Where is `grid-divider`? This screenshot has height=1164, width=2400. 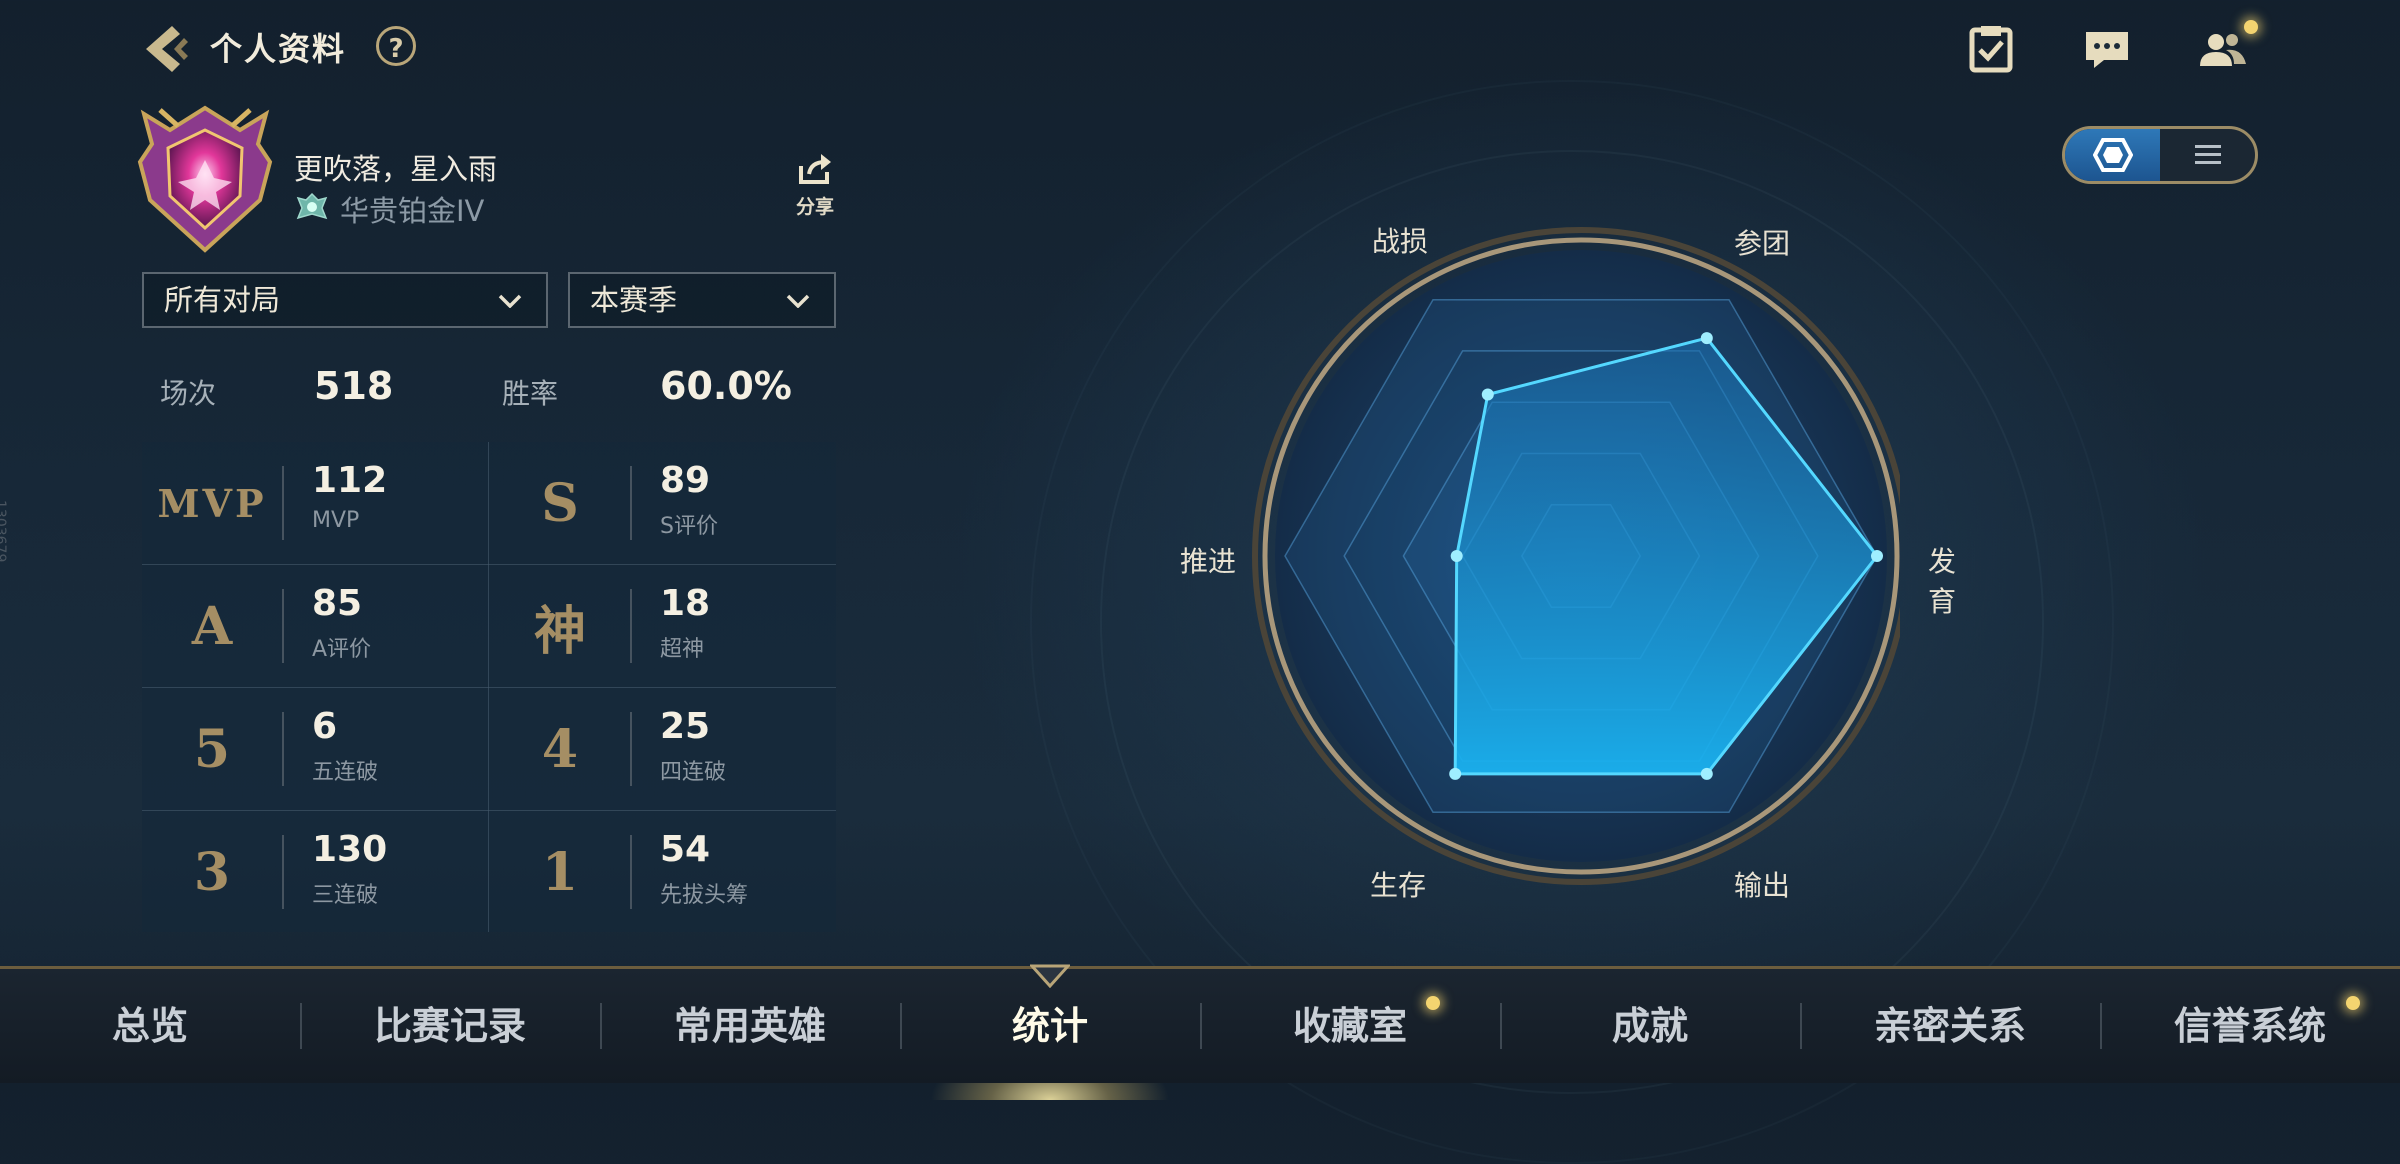 grid-divider is located at coordinates (488, 687).